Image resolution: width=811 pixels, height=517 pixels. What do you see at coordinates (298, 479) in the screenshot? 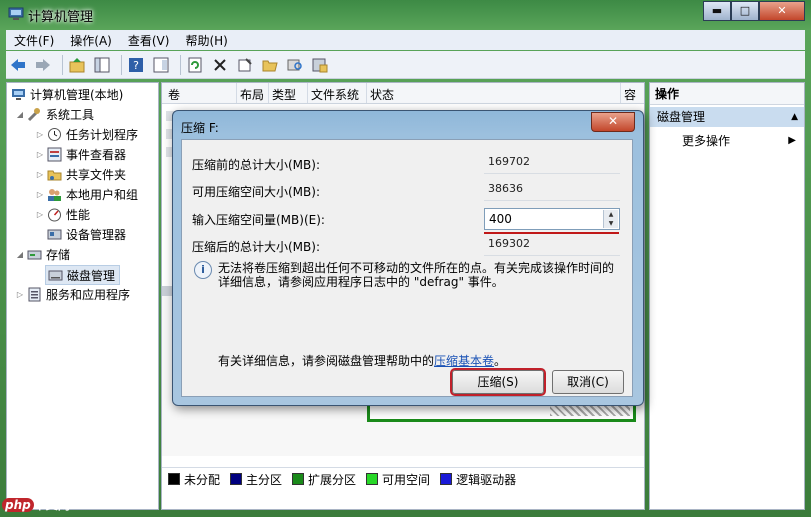
I see `legend-swatch-extended` at bounding box center [298, 479].